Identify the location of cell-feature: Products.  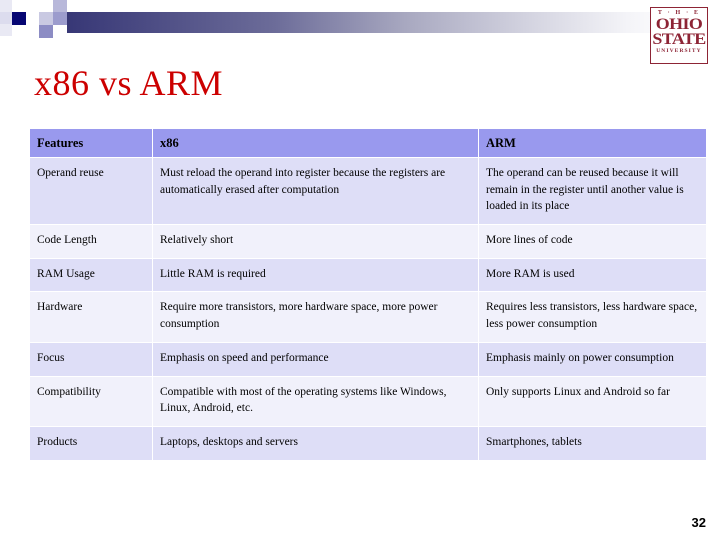
(91, 443).